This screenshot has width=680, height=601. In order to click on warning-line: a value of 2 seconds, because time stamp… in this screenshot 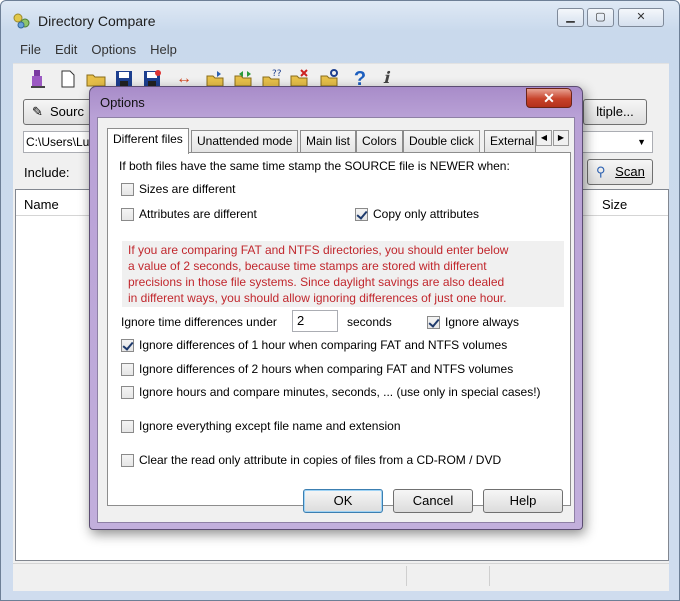, I will do `click(307, 266)`.